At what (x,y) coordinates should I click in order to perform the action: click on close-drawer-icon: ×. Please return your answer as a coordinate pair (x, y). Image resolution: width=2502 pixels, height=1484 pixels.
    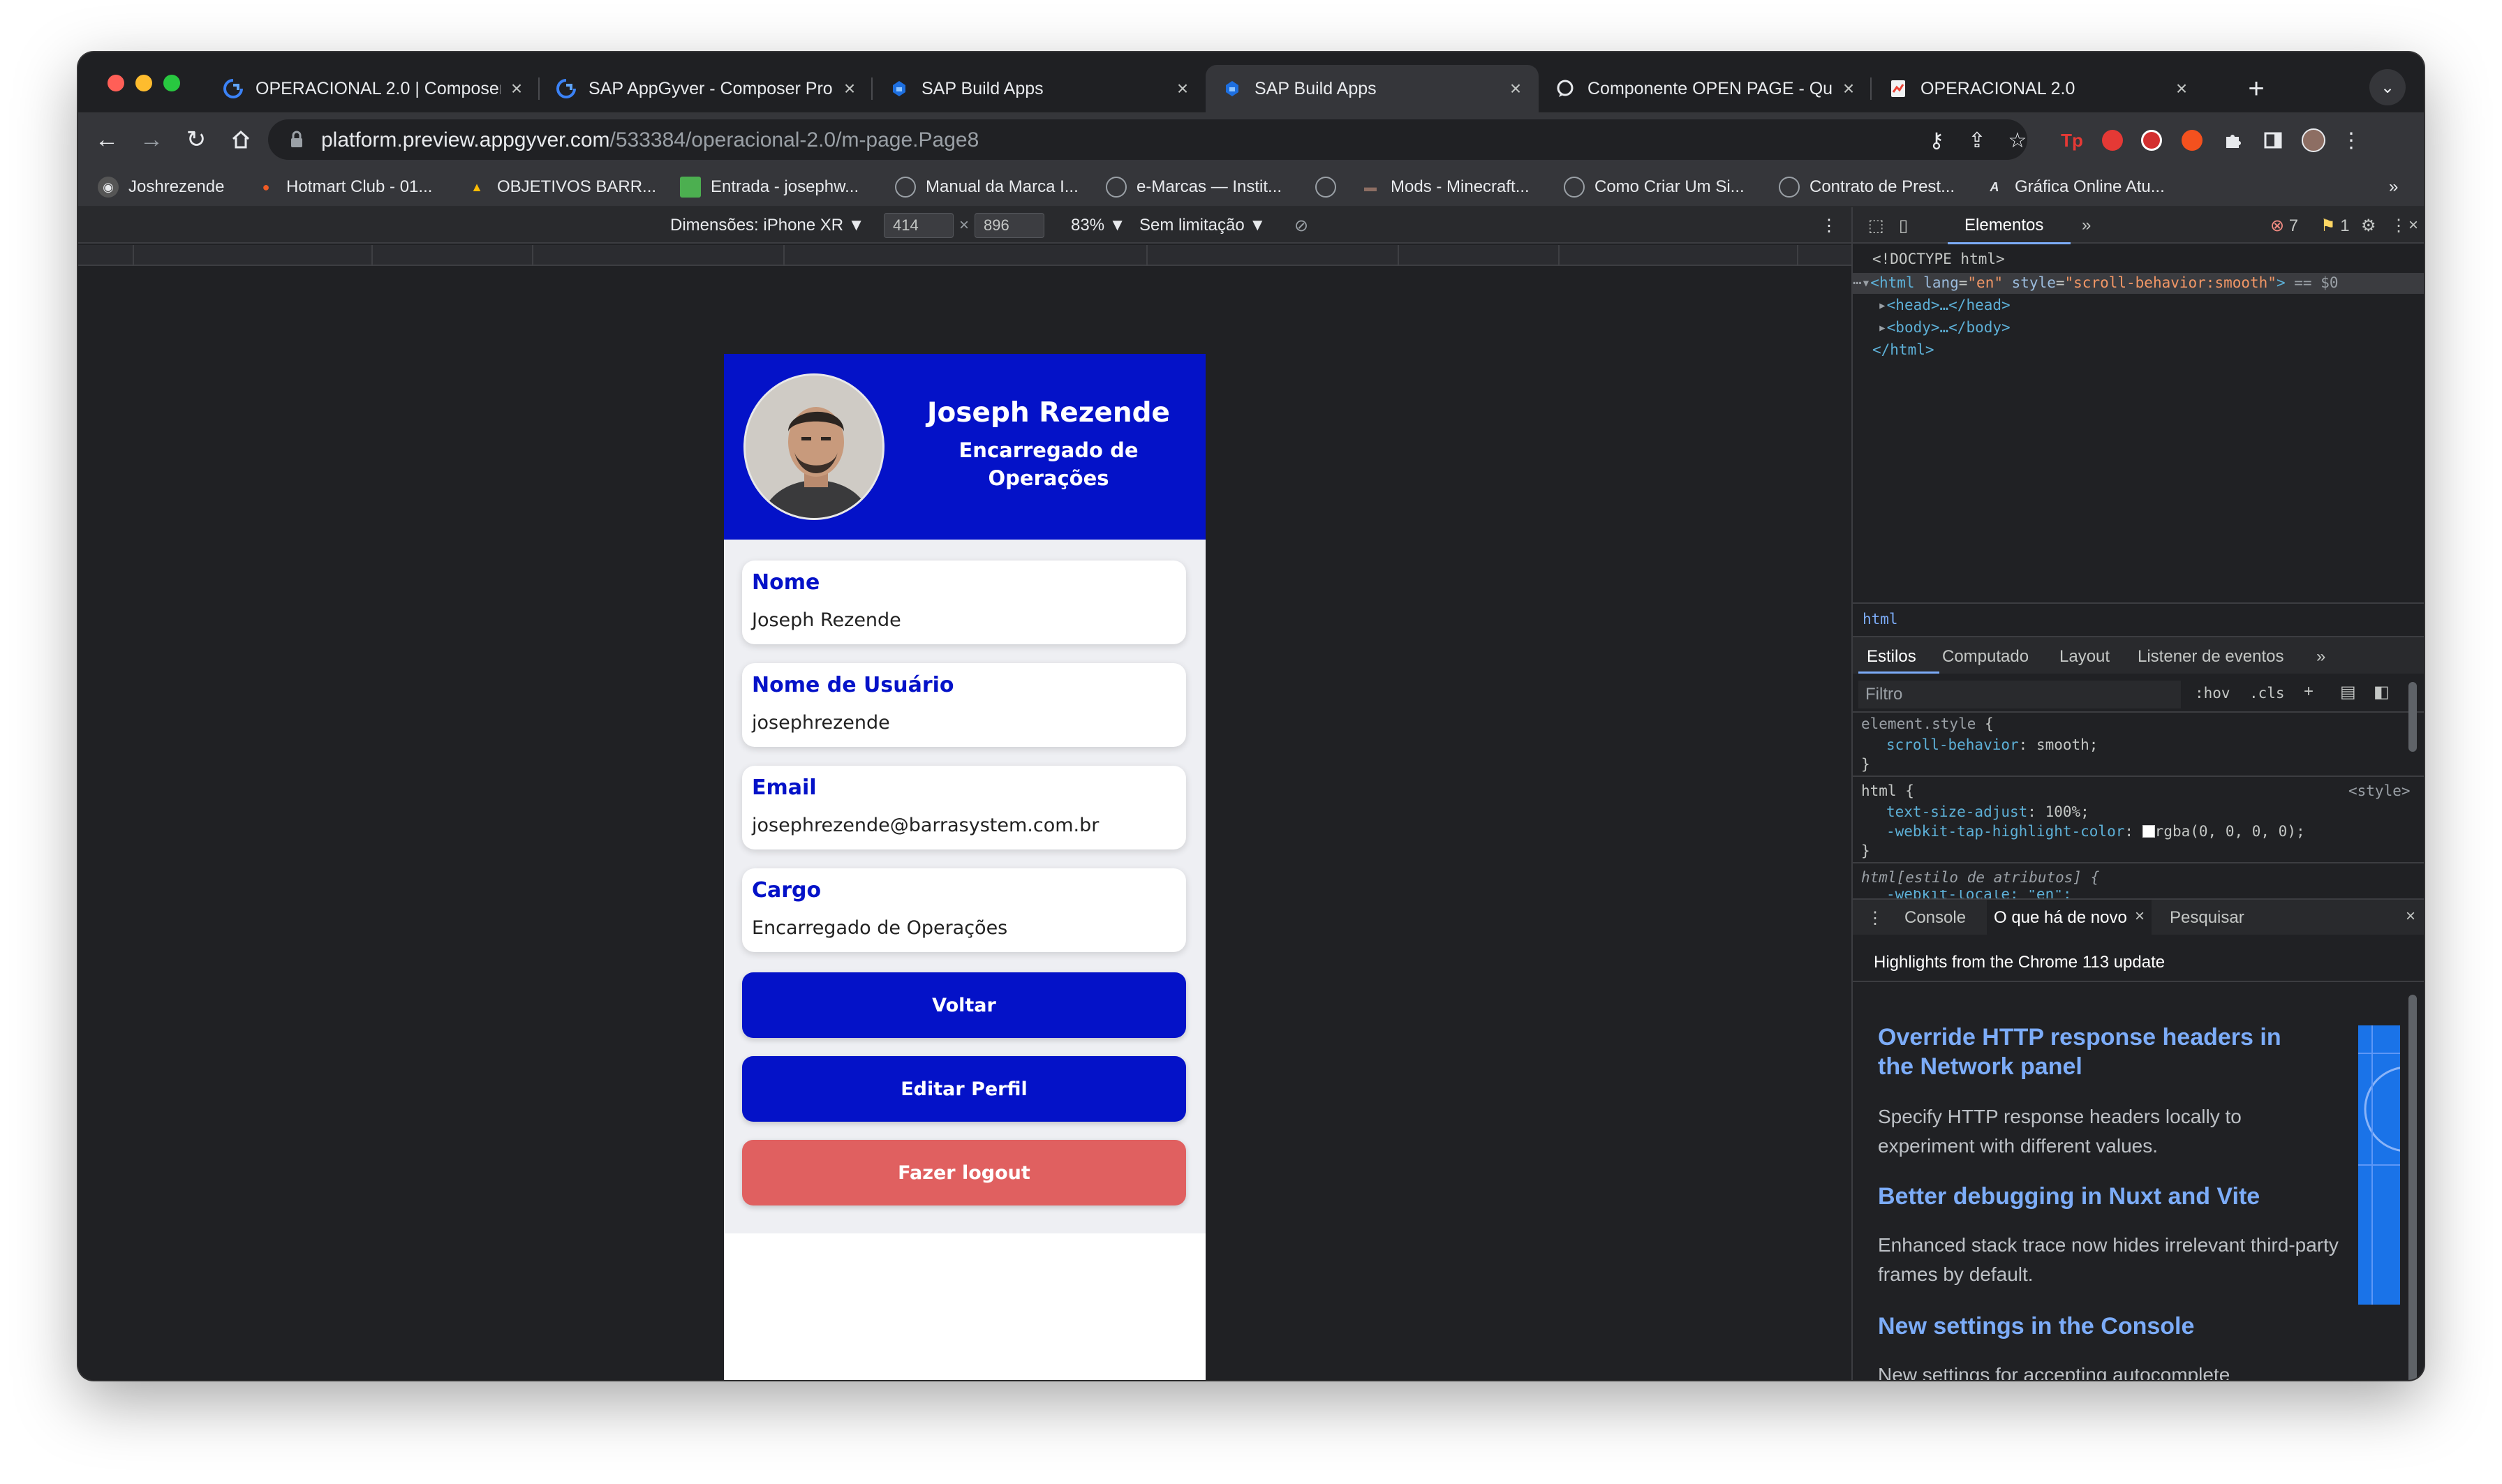
    Looking at the image, I should click on (2411, 916).